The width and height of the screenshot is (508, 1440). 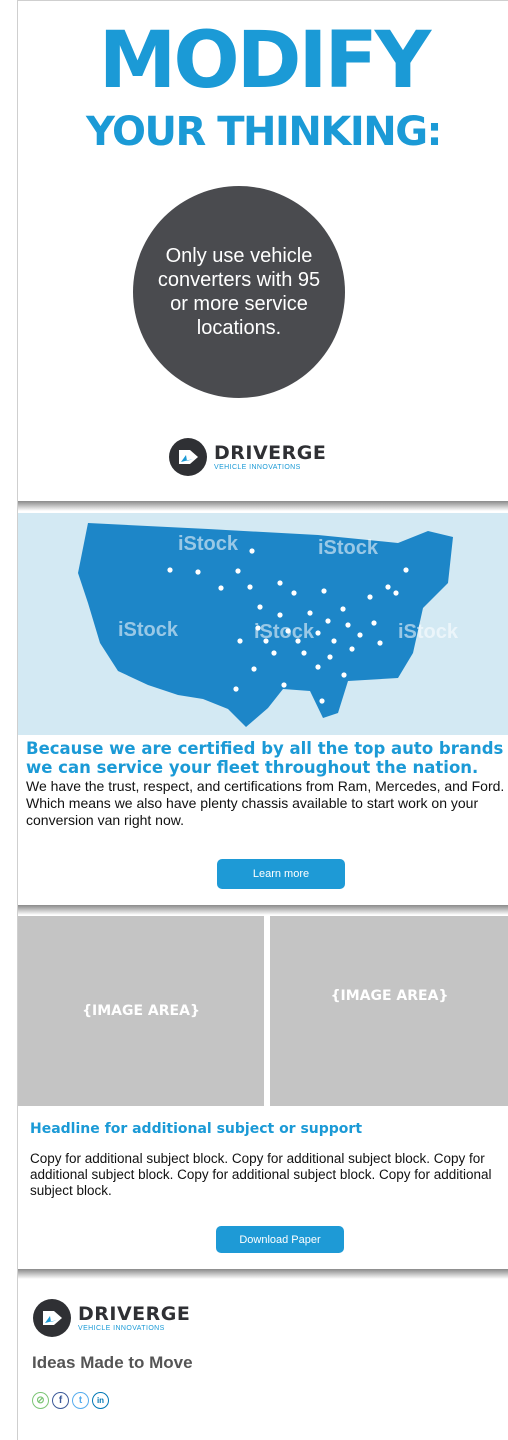 I want to click on image-placeholder-left: {IMAGE AREA}, so click(x=141, y=1011).